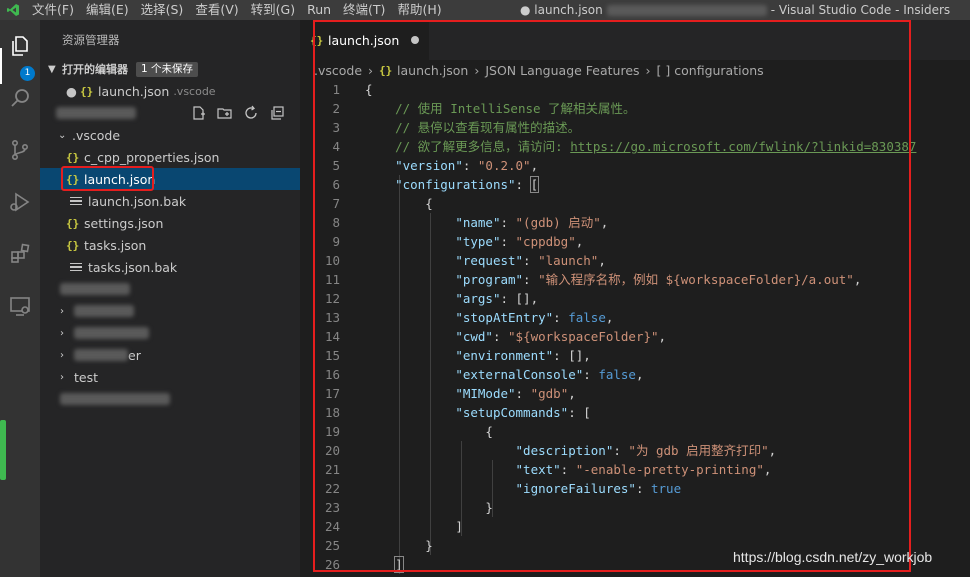 The height and width of the screenshot is (577, 970). I want to click on file-item: tasks.json.bak, so click(170, 267).